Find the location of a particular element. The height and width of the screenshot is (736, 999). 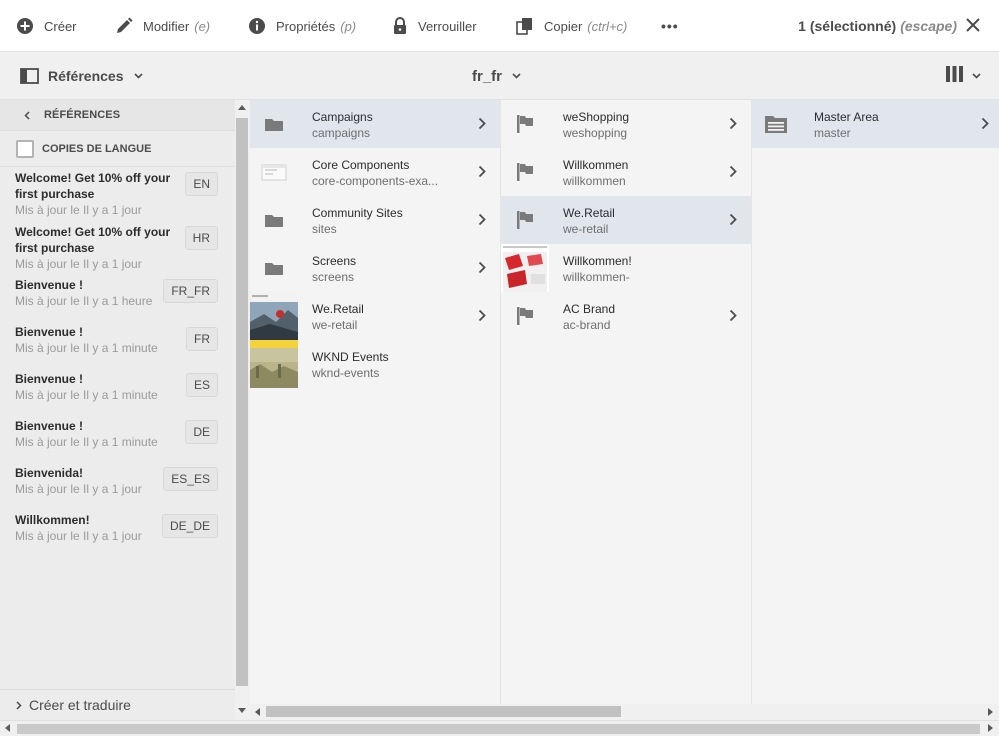

pencil-icon is located at coordinates (124, 26).